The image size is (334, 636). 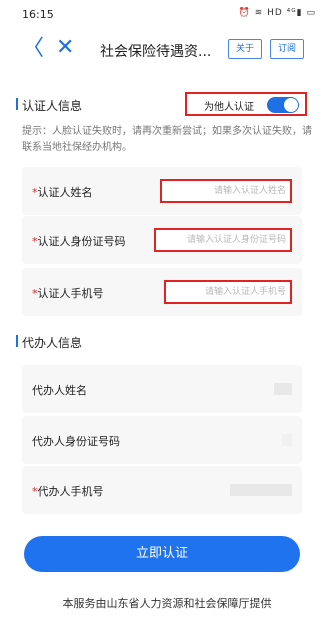 I want to click on agent-id-label-text: 代办人身份证号码, so click(x=76, y=441).